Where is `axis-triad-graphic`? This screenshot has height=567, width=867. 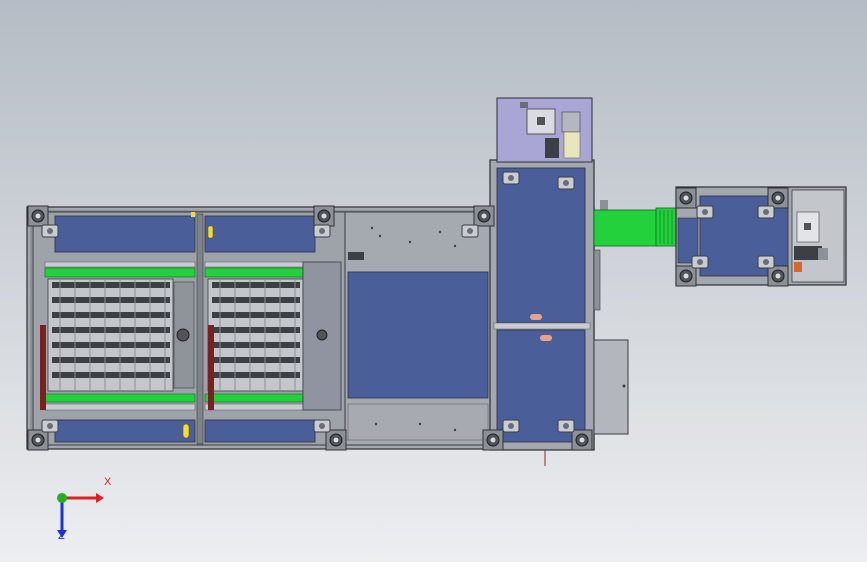 axis-triad-graphic is located at coordinates (80, 515).